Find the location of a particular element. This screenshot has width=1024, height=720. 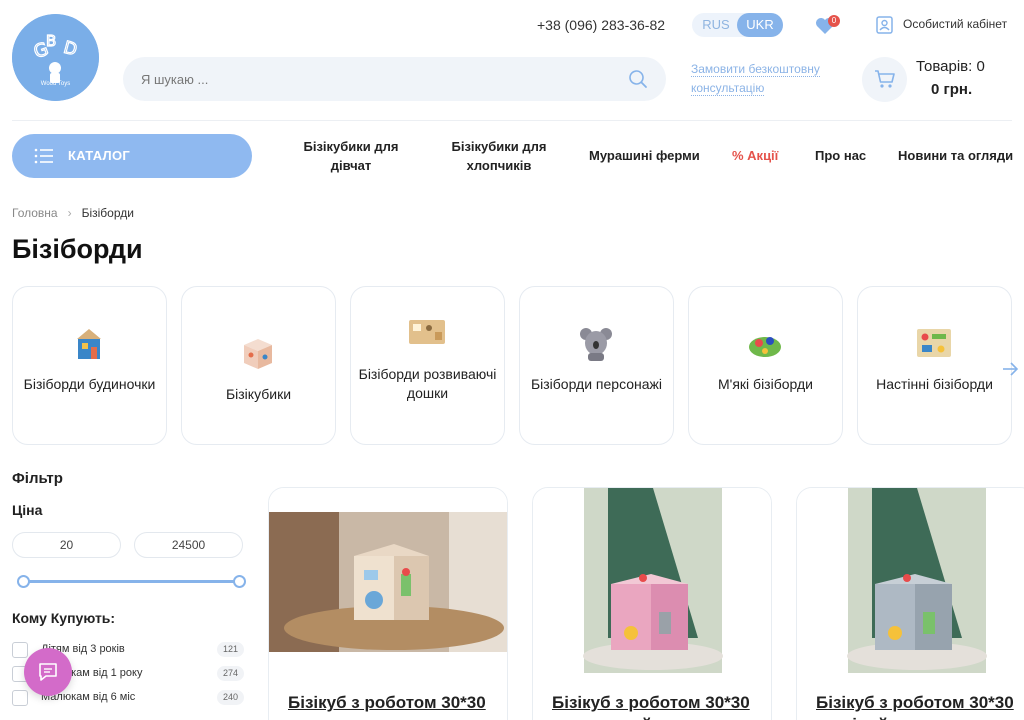

search-bar is located at coordinates (394, 79).